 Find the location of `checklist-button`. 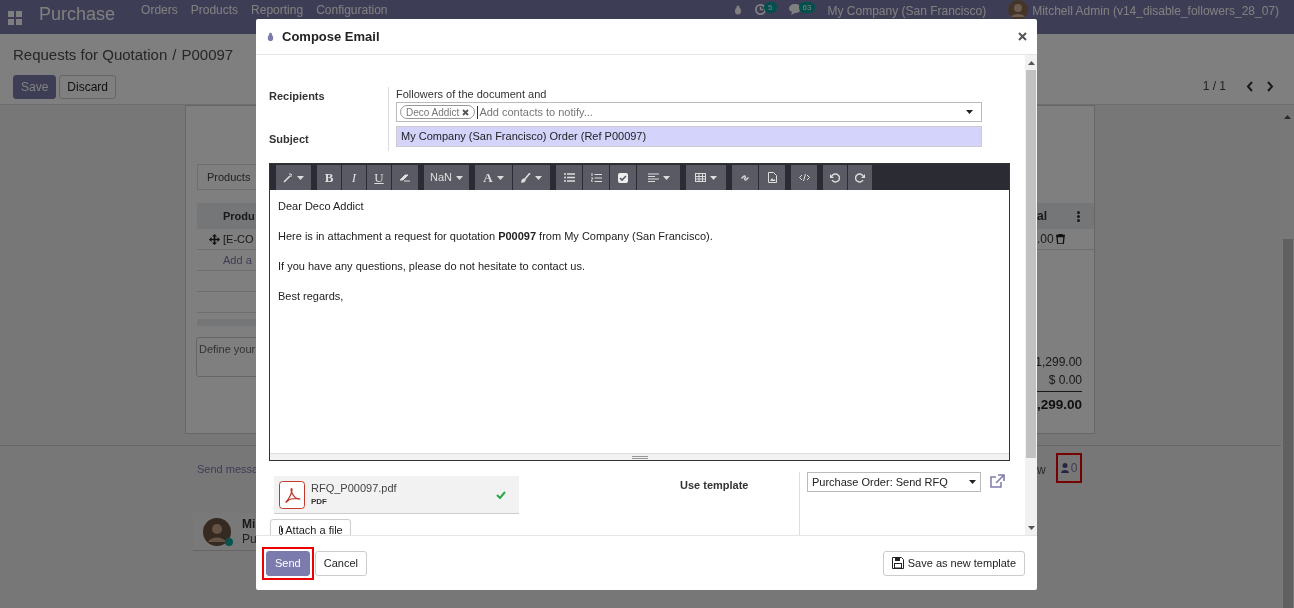

checklist-button is located at coordinates (623, 177).